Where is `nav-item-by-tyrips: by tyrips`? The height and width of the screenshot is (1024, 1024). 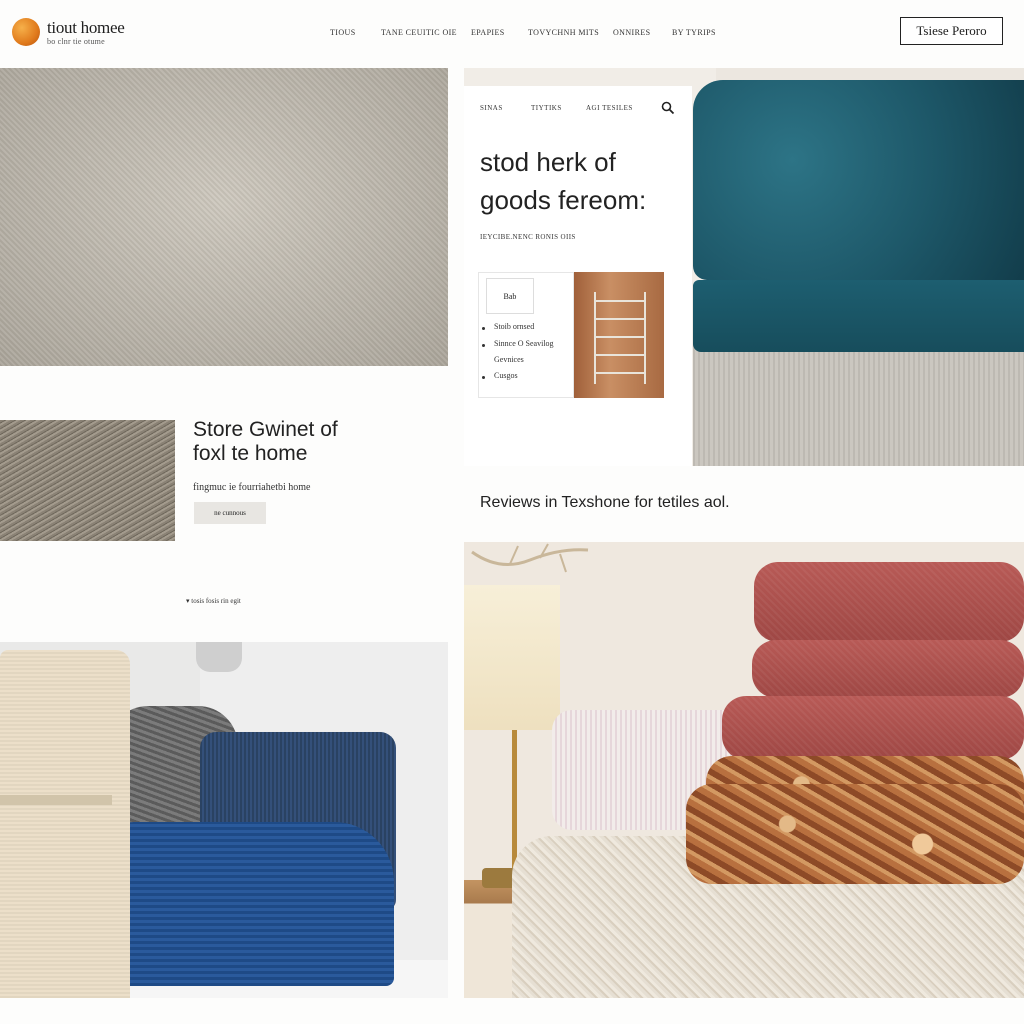 nav-item-by-tyrips: by tyrips is located at coordinates (694, 32).